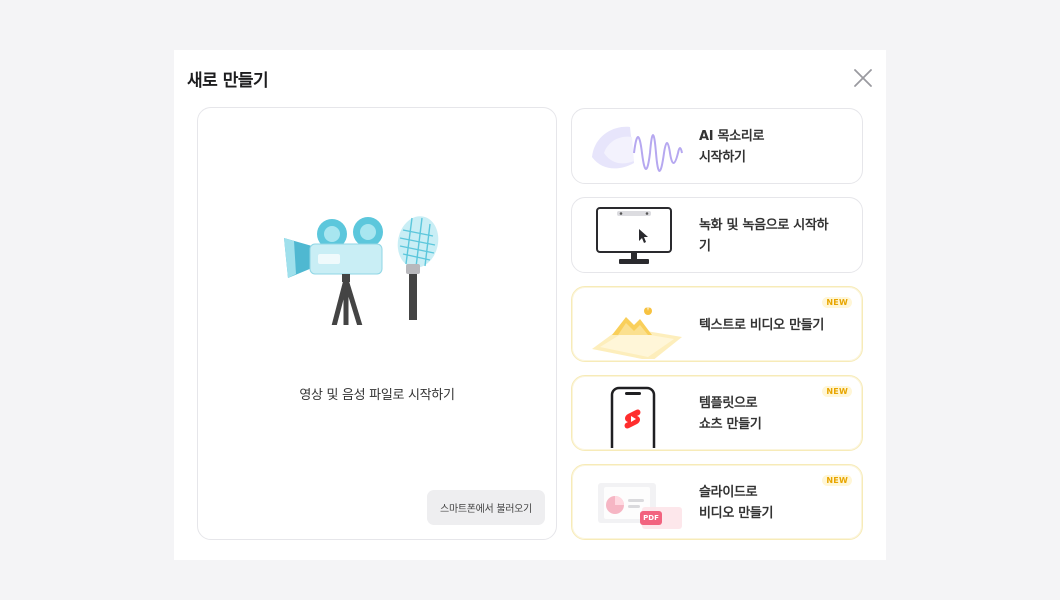  I want to click on camera-microphone-illustration, so click(367, 268).